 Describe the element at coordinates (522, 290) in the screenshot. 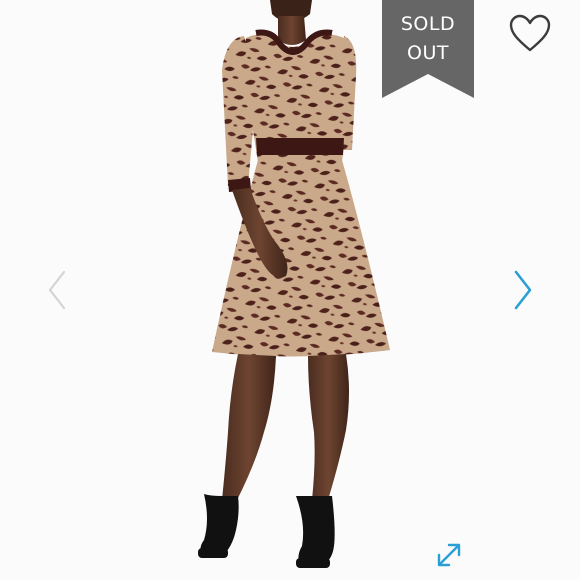

I see `chevron-right-icon` at that location.